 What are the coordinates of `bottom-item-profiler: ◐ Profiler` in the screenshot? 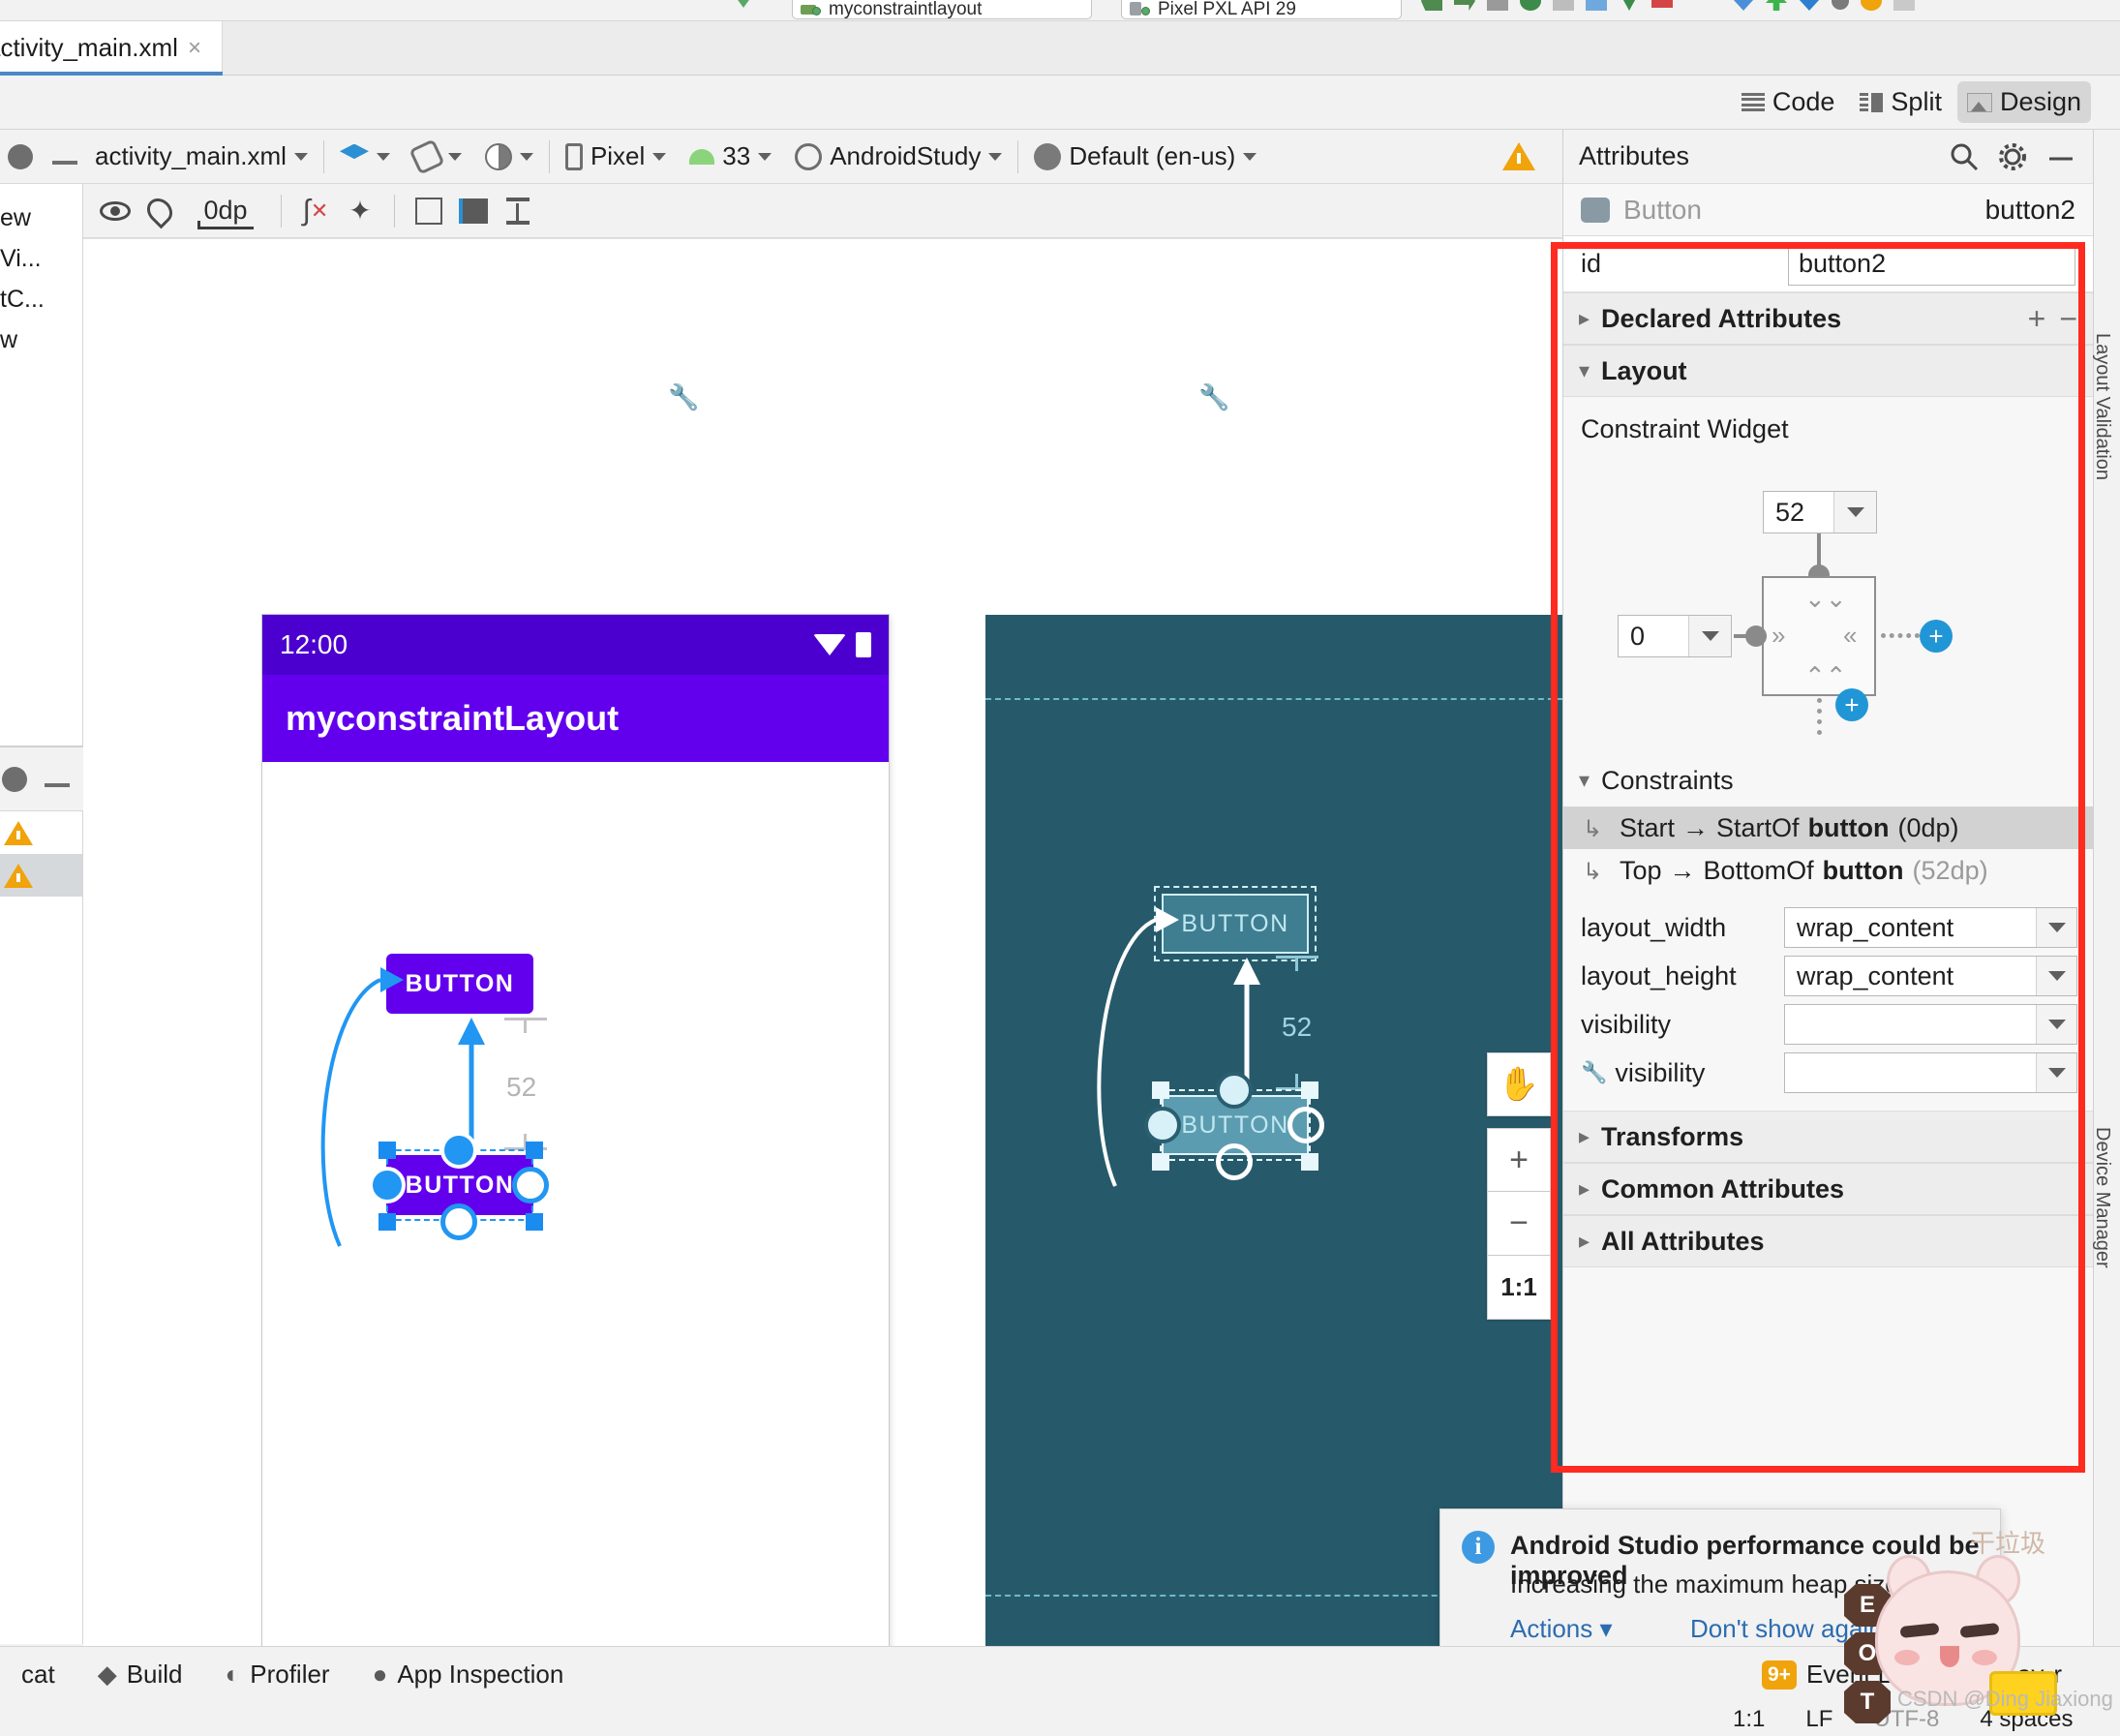 It's located at (277, 1675).